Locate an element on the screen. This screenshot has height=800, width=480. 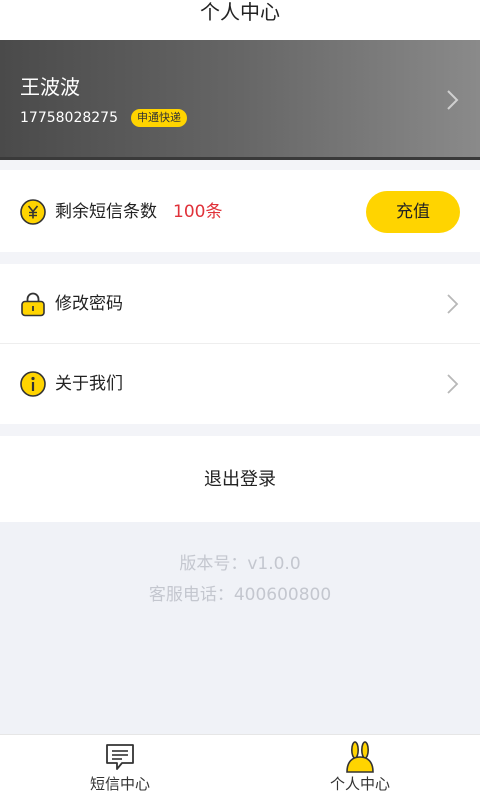
tab-personal-center: 个人中心 is located at coordinates (360, 767).